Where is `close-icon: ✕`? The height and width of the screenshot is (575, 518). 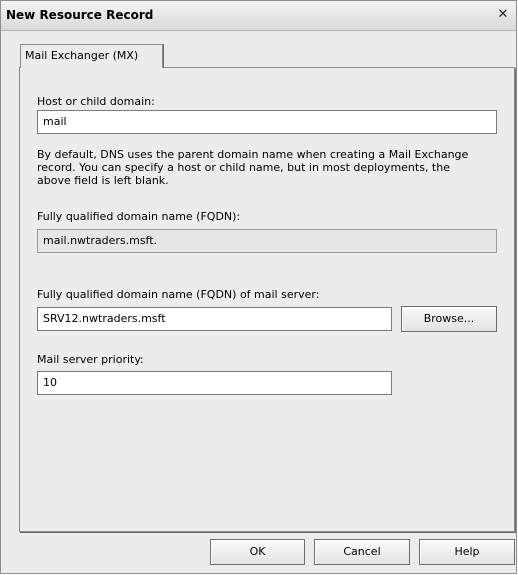
close-icon: ✕ is located at coordinates (503, 15).